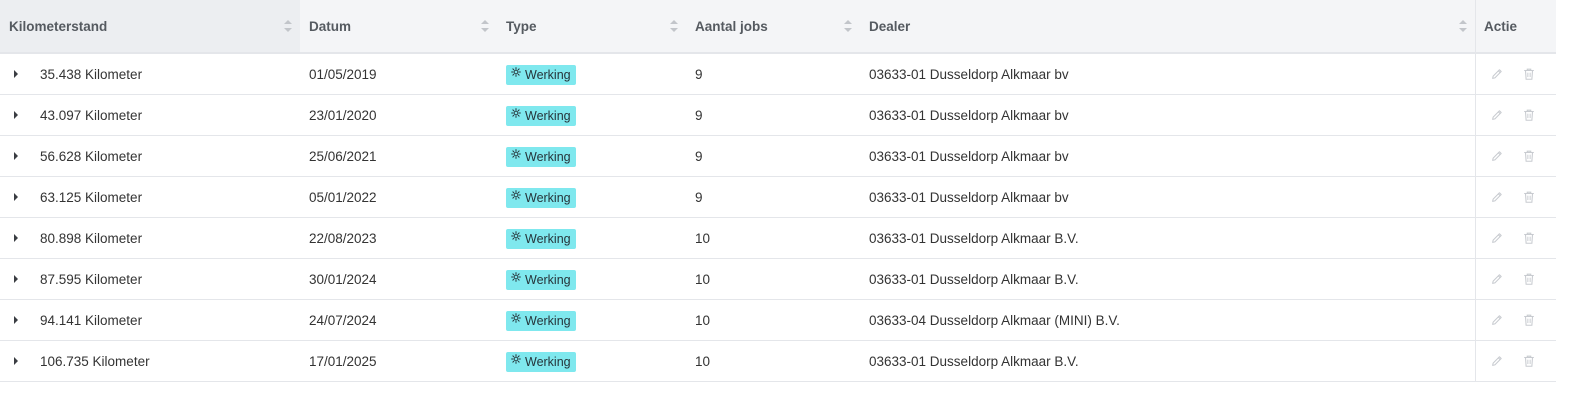  I want to click on column-header-datum: Datum, so click(398, 26).